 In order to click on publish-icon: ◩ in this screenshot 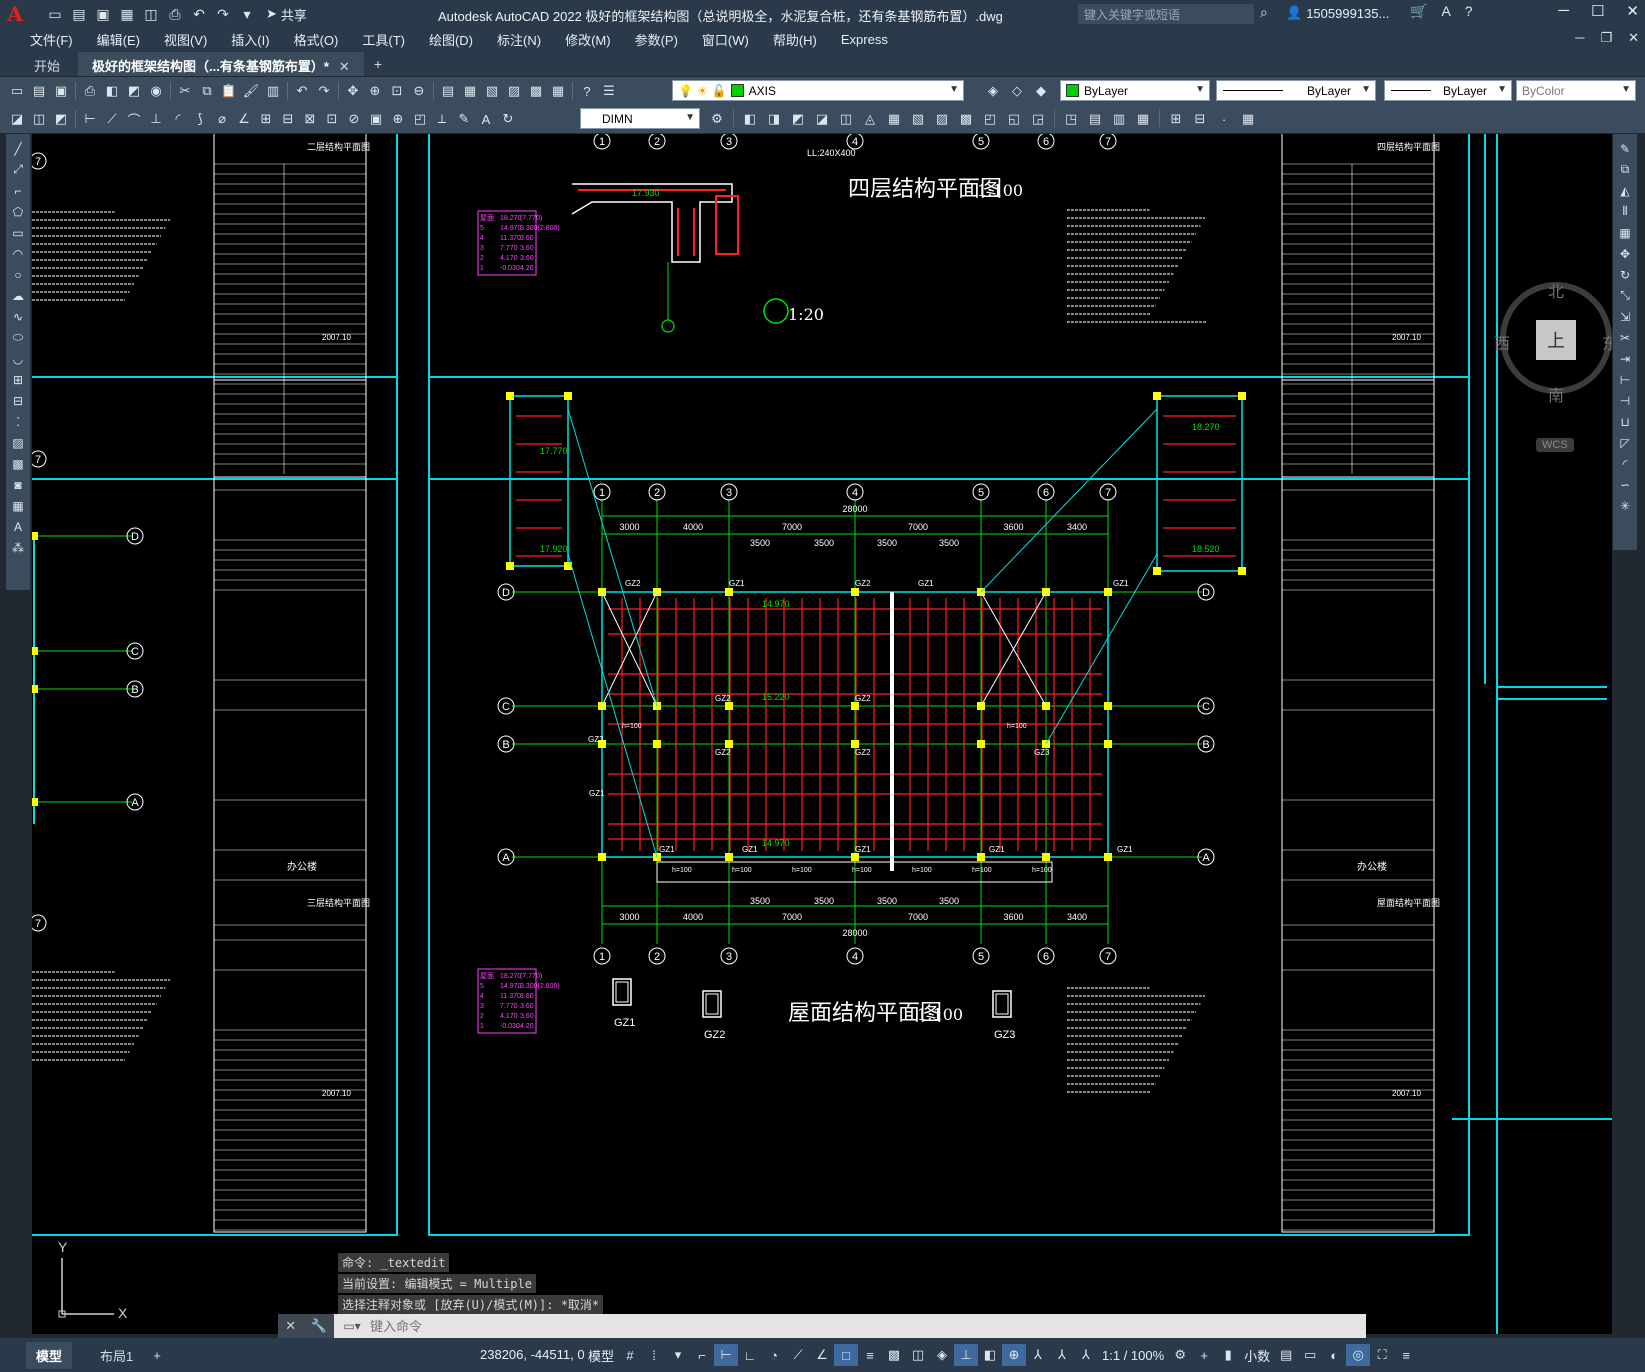, I will do `click(134, 91)`.